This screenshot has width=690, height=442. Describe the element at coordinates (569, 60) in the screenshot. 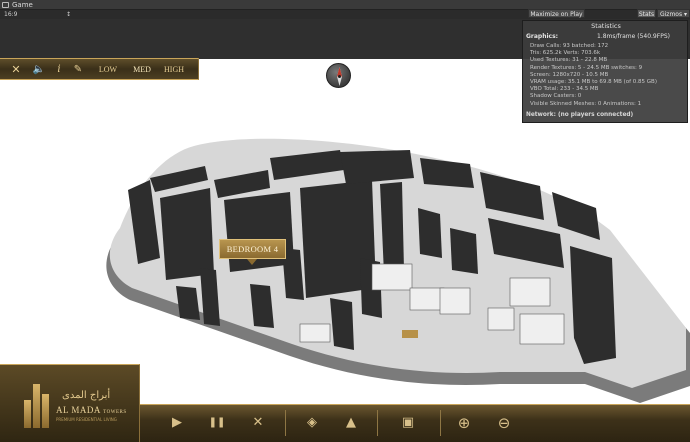

I see `stat-line: Used Textures: 31 - 22.8 MB` at that location.